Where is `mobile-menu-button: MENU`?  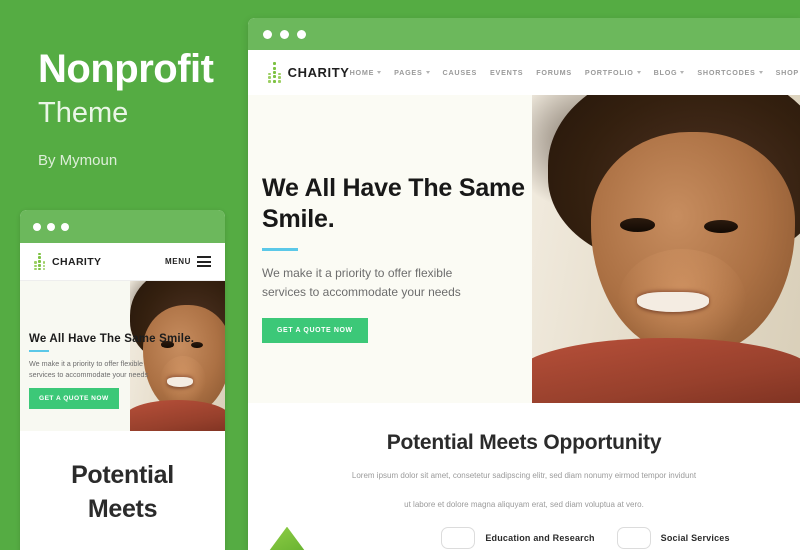 mobile-menu-button: MENU is located at coordinates (188, 261).